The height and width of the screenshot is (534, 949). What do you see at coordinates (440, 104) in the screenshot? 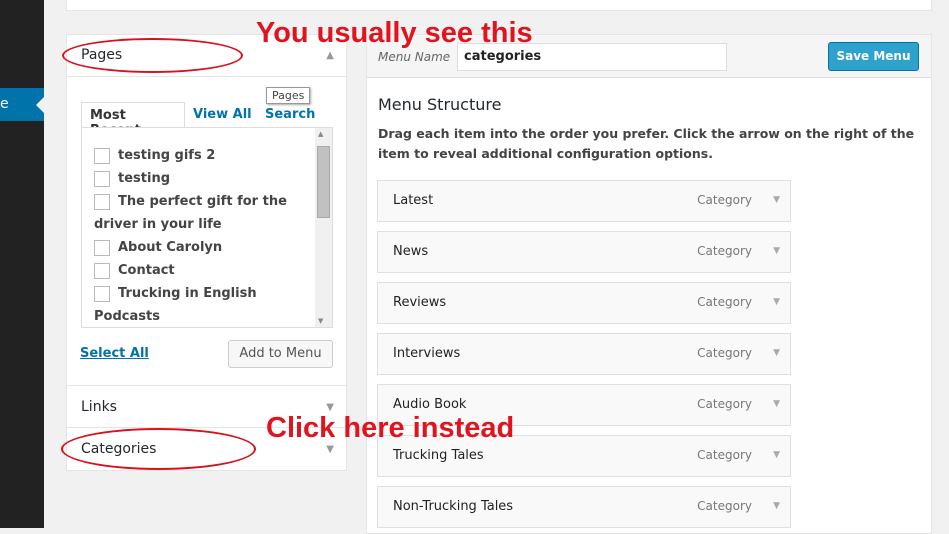
I see `menu-structure-title: Menu Structure` at bounding box center [440, 104].